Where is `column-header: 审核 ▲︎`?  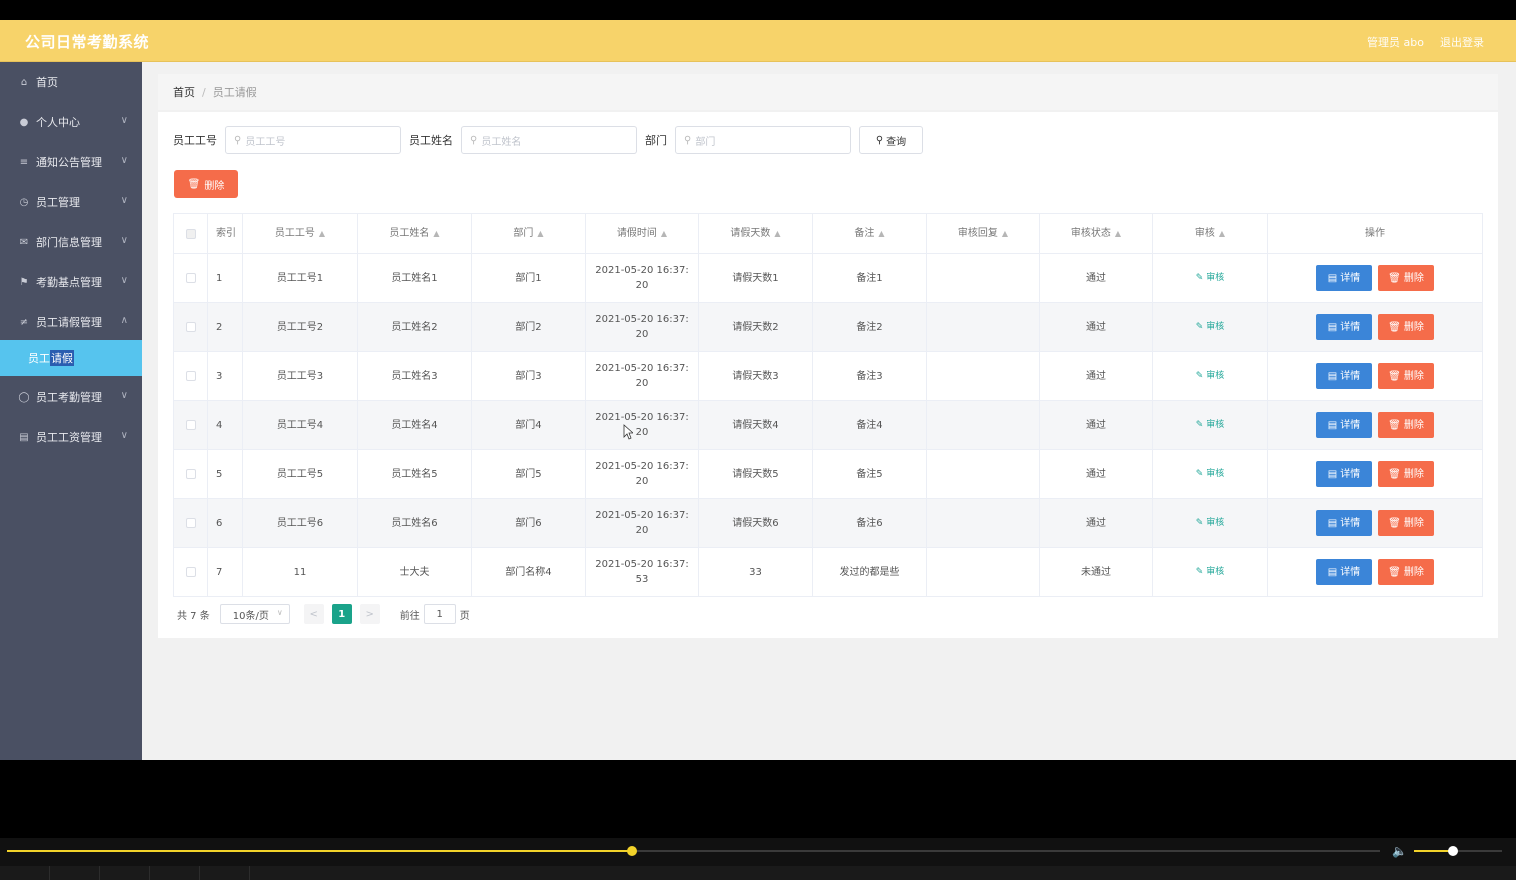 column-header: 审核 ▲︎ is located at coordinates (1210, 233).